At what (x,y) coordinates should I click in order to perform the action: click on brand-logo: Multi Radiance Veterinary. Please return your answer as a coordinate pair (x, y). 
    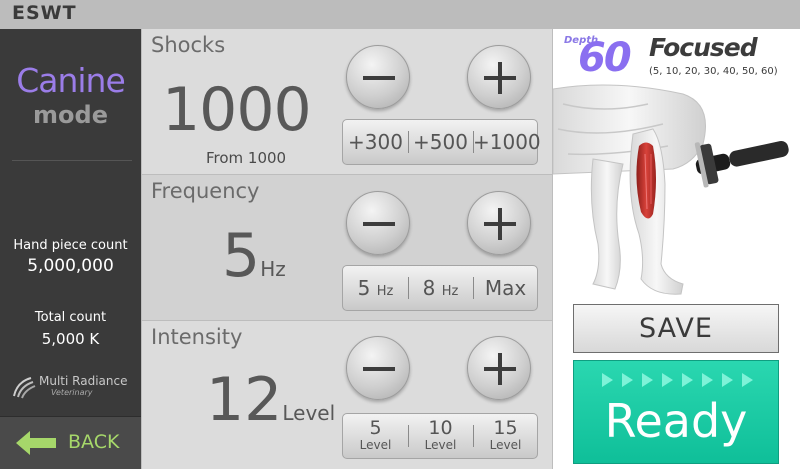
    Looking at the image, I should click on (73, 387).